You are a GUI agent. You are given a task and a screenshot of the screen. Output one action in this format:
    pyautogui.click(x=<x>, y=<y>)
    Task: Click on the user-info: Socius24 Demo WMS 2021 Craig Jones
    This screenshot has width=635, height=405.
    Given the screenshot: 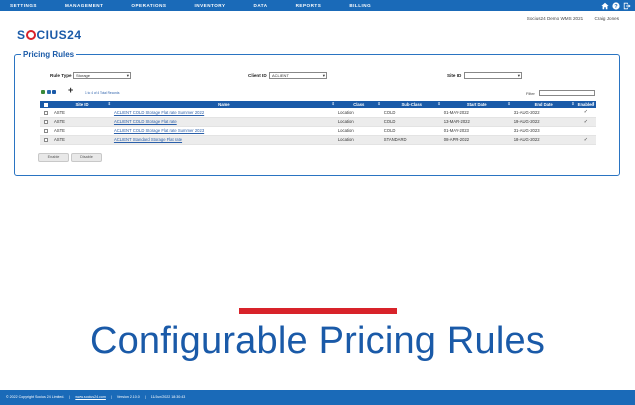 What is the action you would take?
    pyautogui.click(x=568, y=18)
    